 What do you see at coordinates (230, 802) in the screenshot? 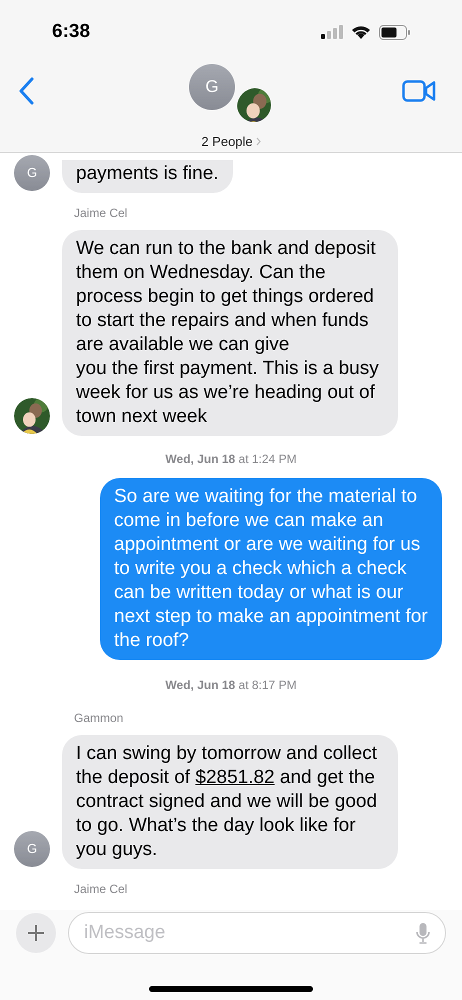
I see `message-bubble: I can swing by tomorrow and collect the deposit of $2851.82 and get the contract signed and we will be good to go. What’s the day look like for you guys.` at bounding box center [230, 802].